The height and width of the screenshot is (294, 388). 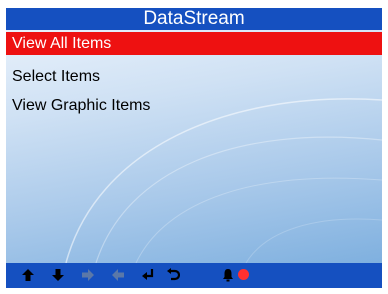 What do you see at coordinates (173, 275) in the screenshot?
I see `back-icon` at bounding box center [173, 275].